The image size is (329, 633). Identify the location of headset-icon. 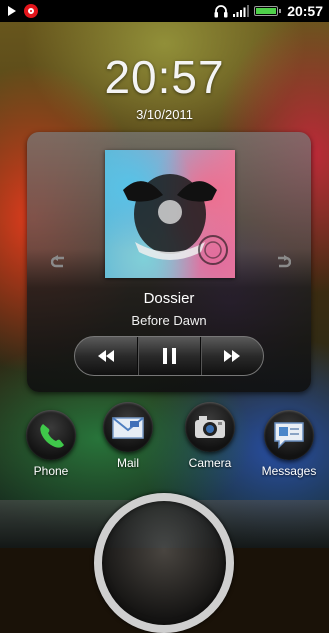
(221, 11).